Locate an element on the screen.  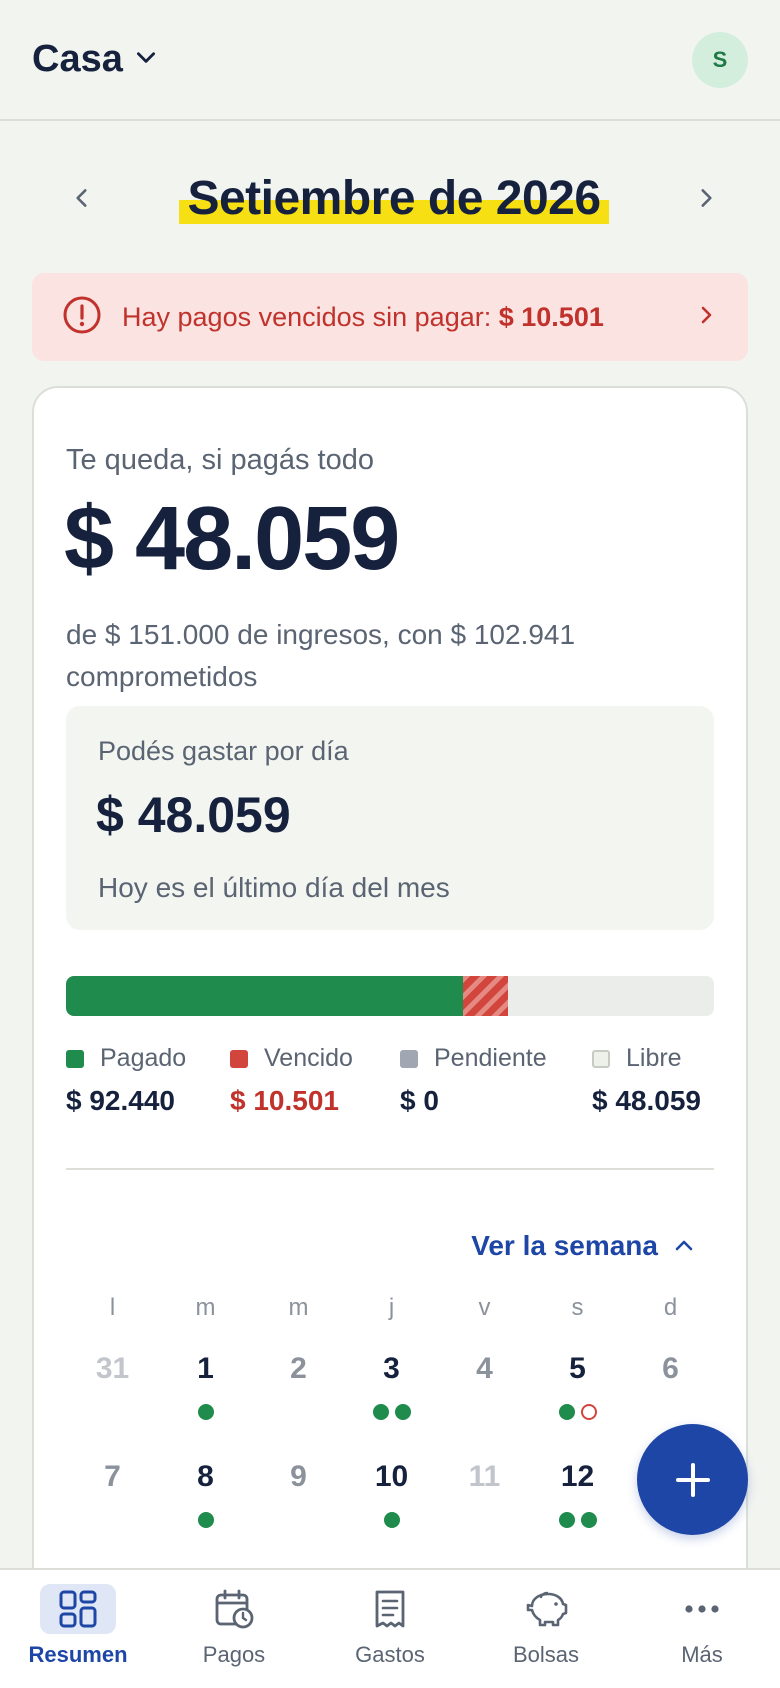
budget-progress-bar is located at coordinates (390, 996).